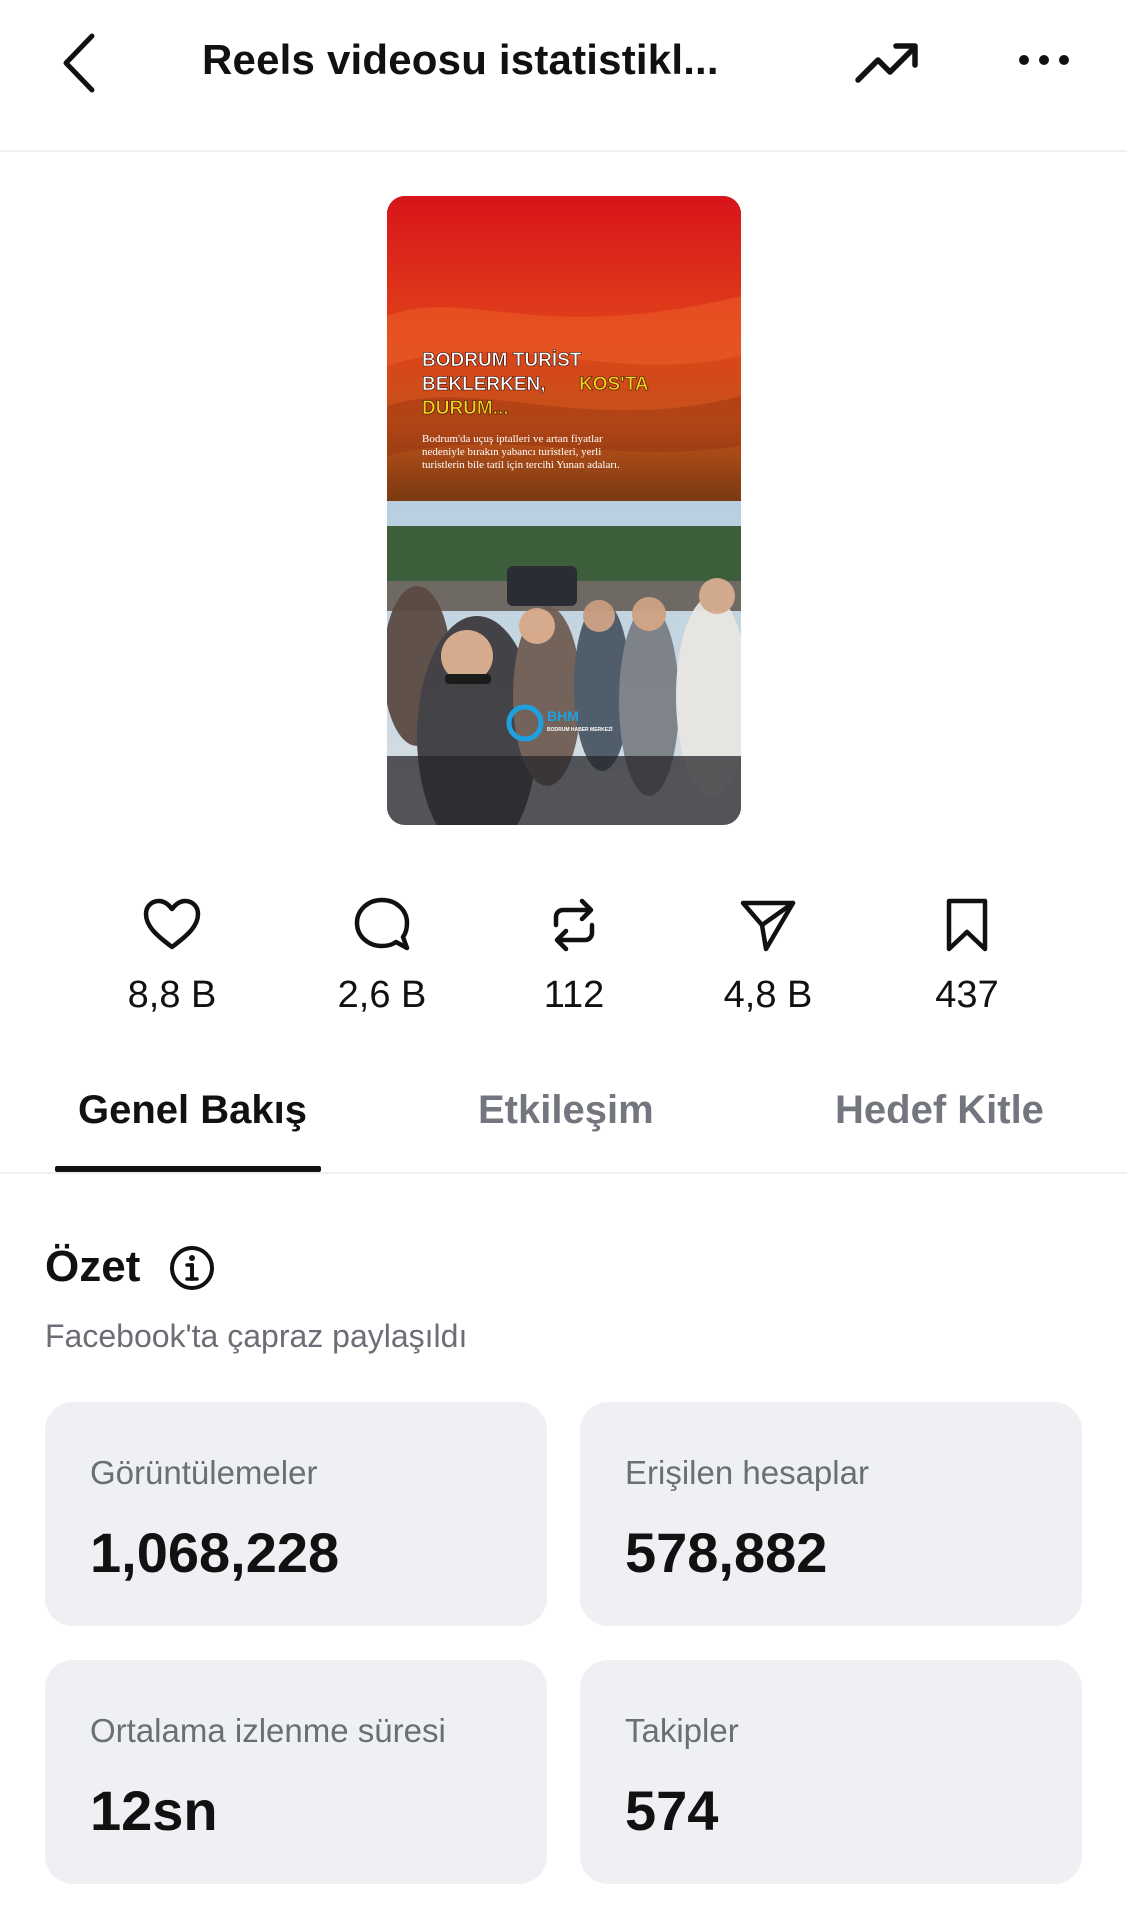  Describe the element at coordinates (614, 384) in the screenshot. I see `thumb-headline-2b: KOS'TA` at that location.